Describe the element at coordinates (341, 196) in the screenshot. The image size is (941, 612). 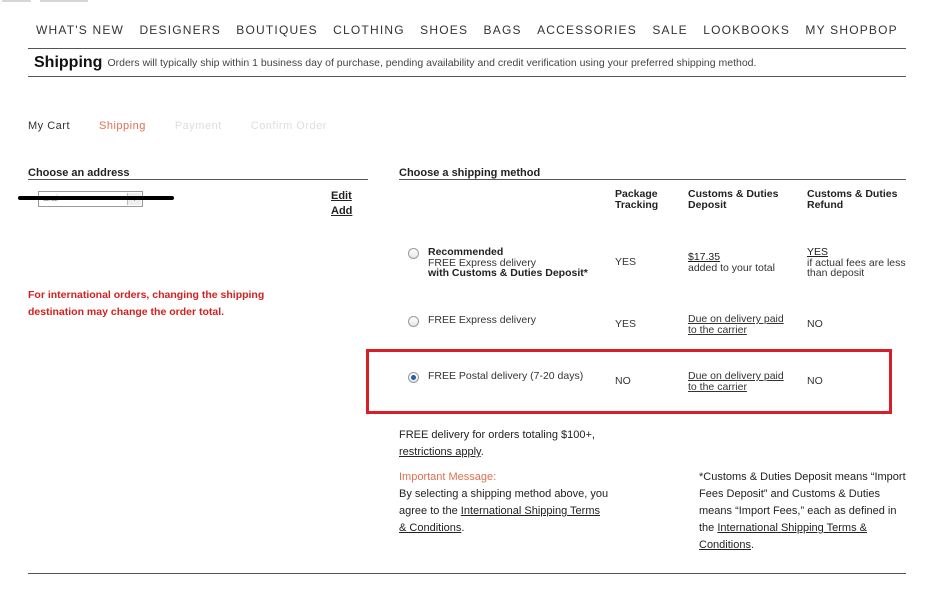
I see `edit-address-link: Edit` at that location.